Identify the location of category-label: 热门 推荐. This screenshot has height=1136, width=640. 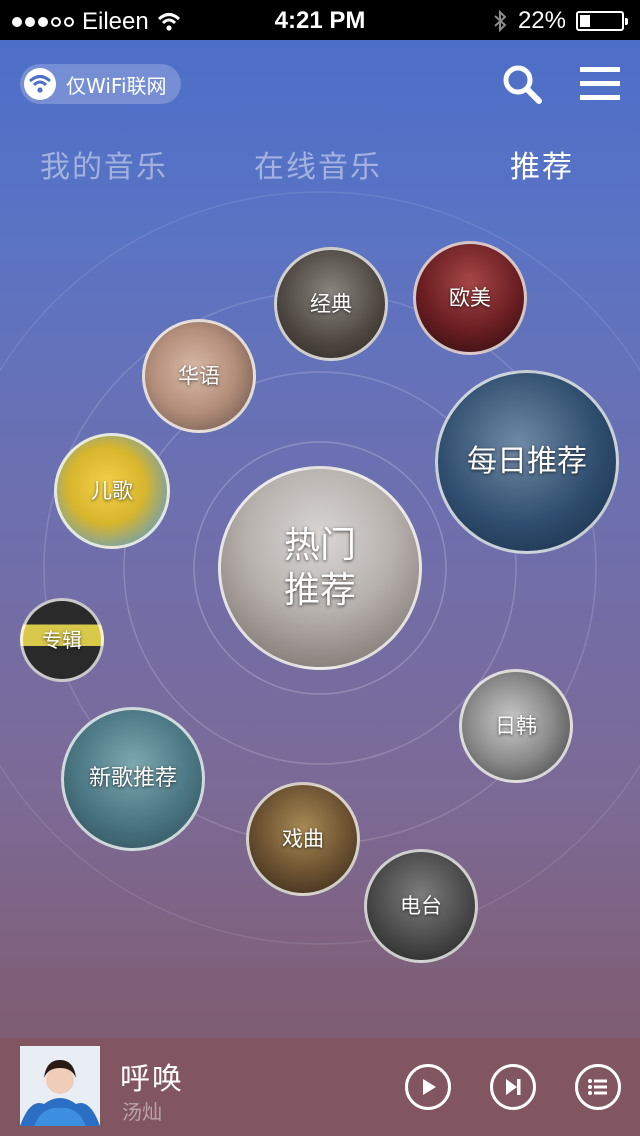
(319, 568).